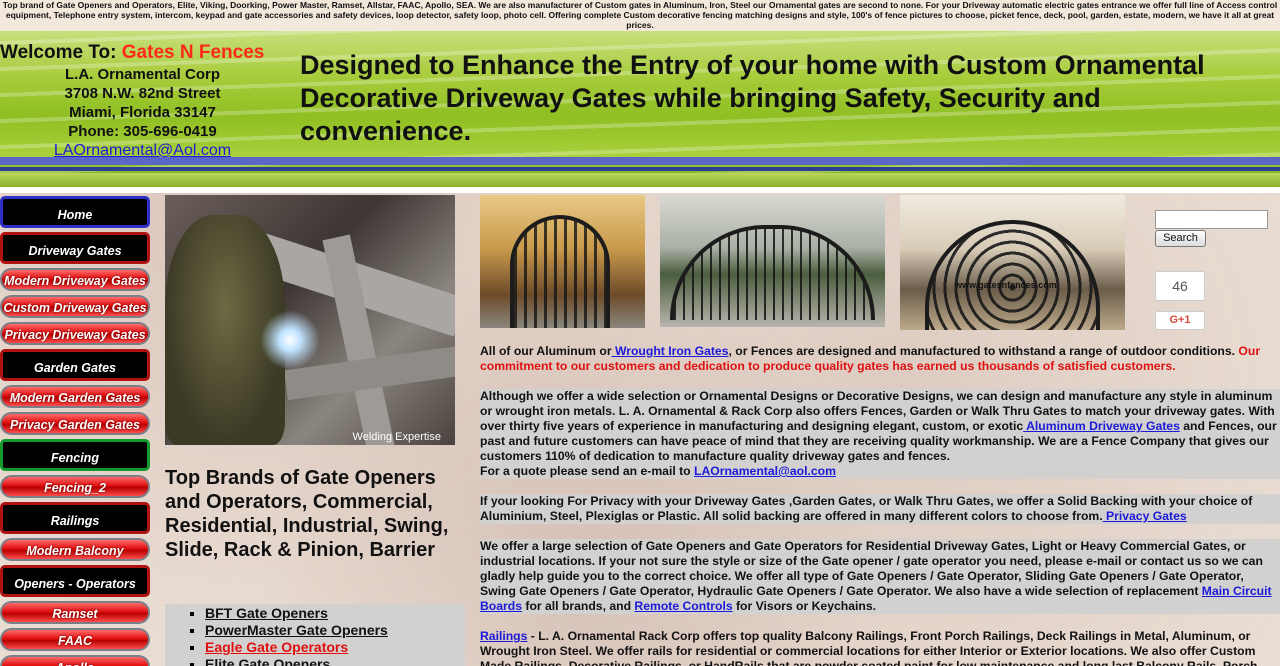 The image size is (1280, 666). I want to click on nav-faac: FAAC, so click(75, 639).